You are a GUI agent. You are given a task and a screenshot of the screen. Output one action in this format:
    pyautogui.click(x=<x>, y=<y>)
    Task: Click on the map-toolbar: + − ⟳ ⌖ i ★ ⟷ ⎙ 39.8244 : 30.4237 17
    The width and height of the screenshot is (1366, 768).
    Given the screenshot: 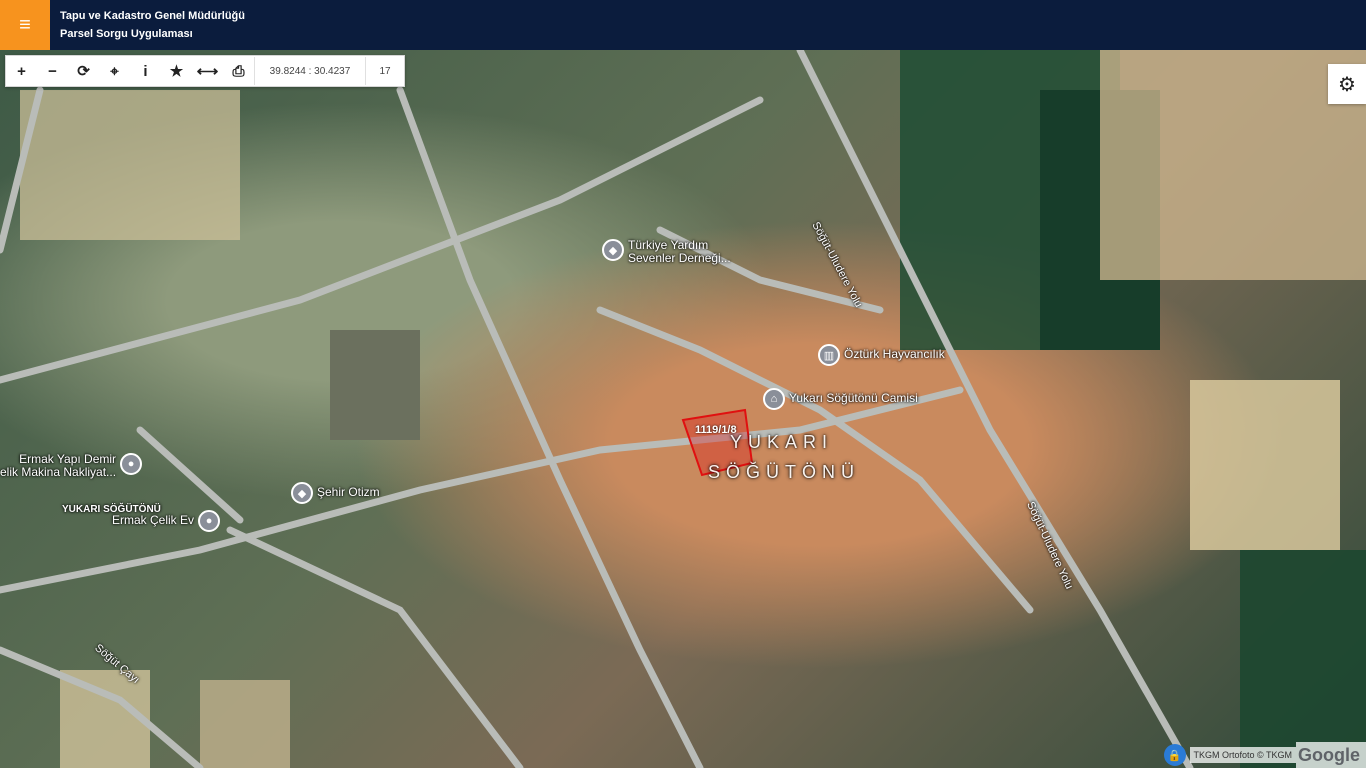 What is the action you would take?
    pyautogui.click(x=205, y=71)
    